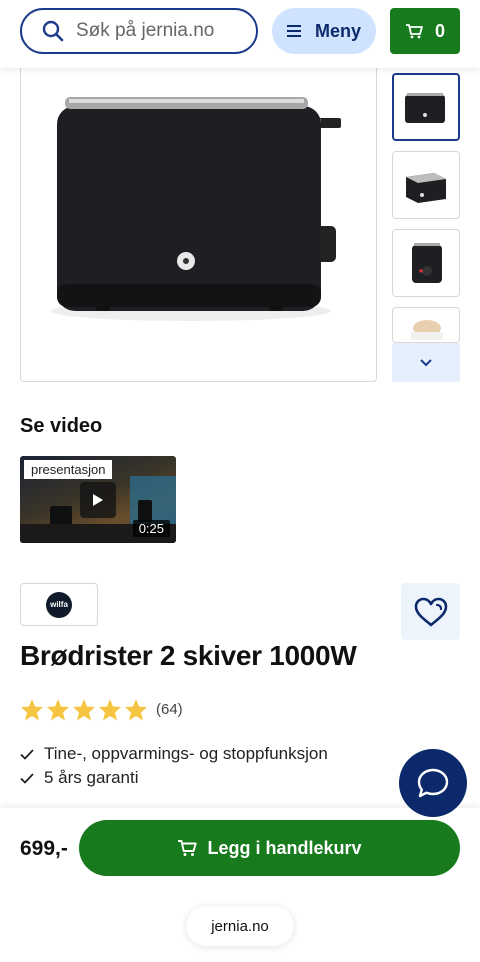 This screenshot has height=962, width=480. Describe the element at coordinates (68, 469) in the screenshot. I see `video-tag: presentasjon` at that location.